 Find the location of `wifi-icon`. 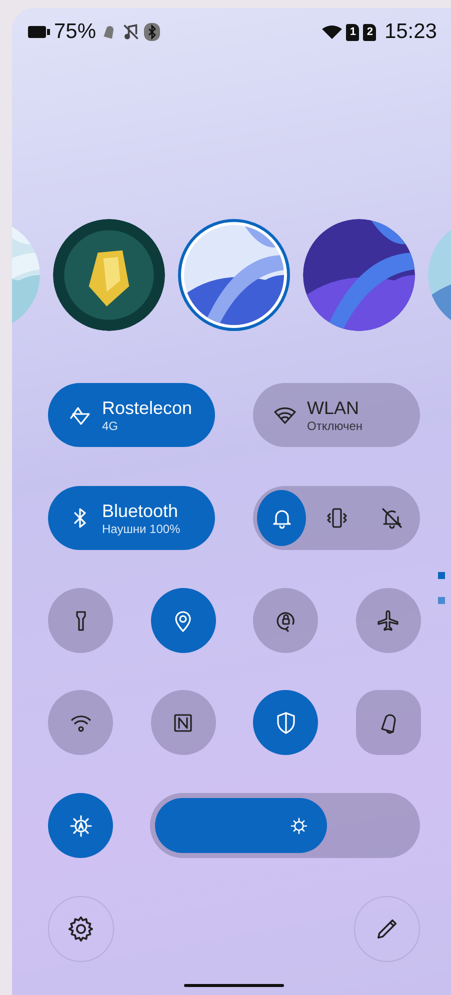

wifi-icon is located at coordinates (332, 32).